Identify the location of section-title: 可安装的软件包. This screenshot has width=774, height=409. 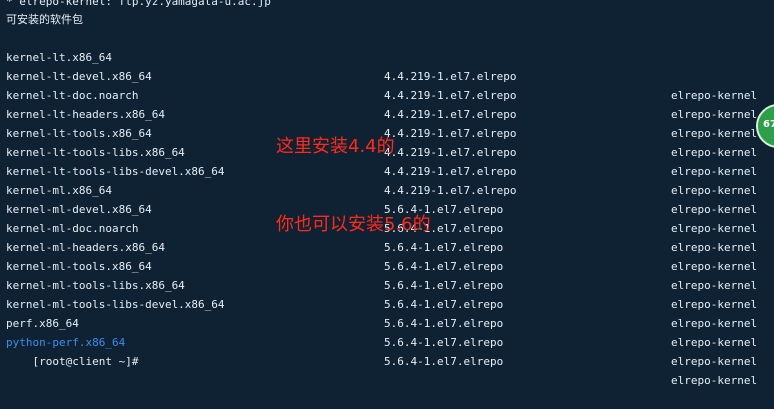
(44, 19).